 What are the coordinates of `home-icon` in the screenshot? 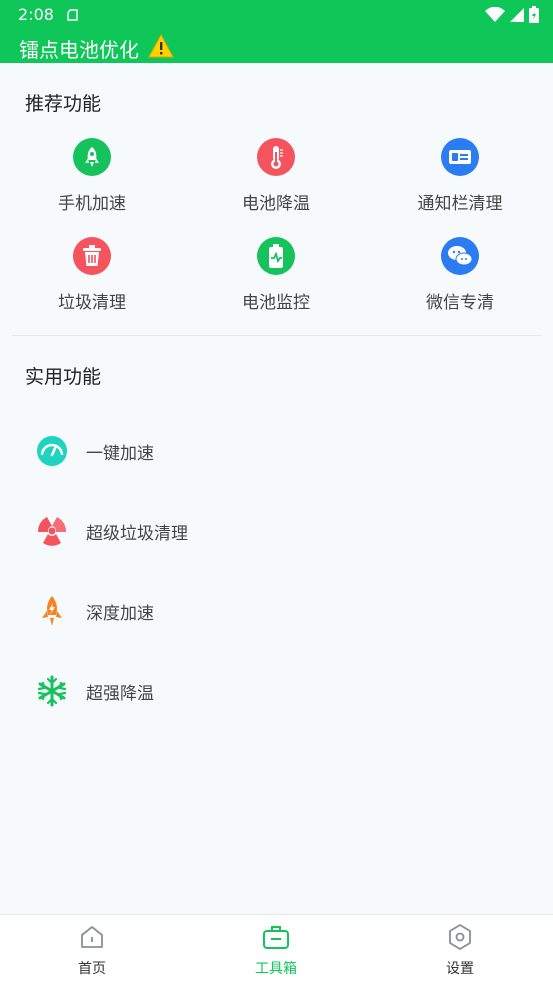 It's located at (92, 937).